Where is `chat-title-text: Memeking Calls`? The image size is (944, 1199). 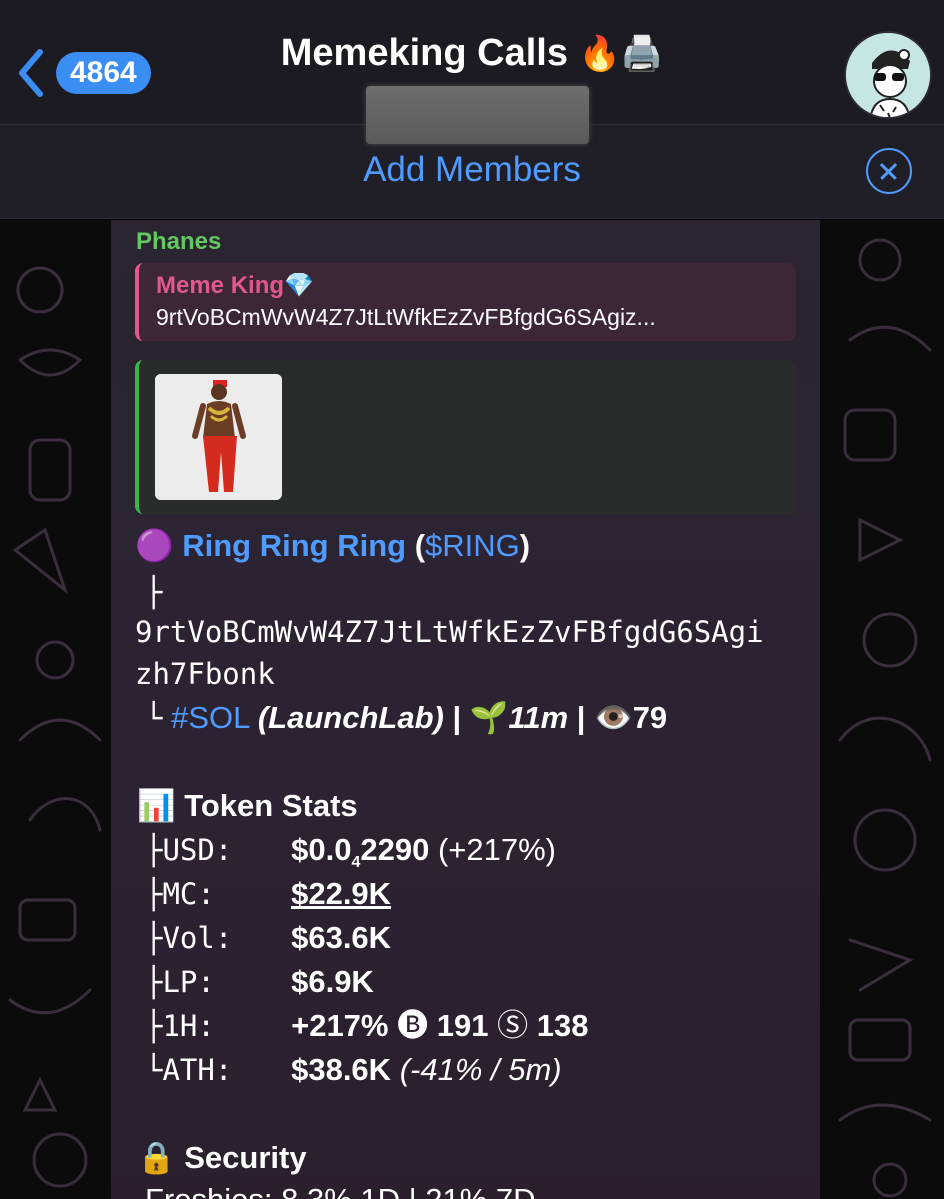 chat-title-text: Memeking Calls is located at coordinates (424, 53).